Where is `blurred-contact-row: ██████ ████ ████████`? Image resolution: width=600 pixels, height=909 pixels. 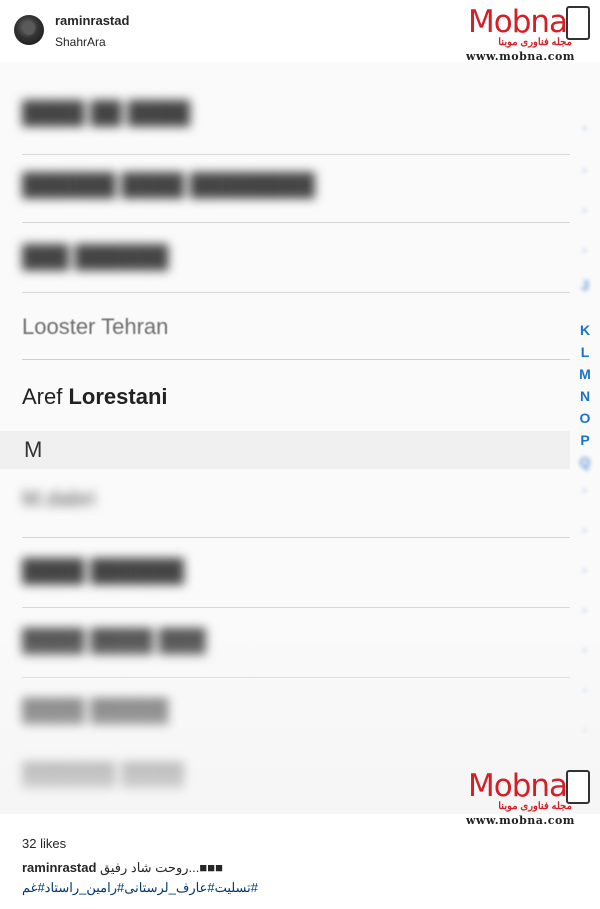
blurred-contact-row: ██████ ████ ████████ is located at coordinates (168, 184).